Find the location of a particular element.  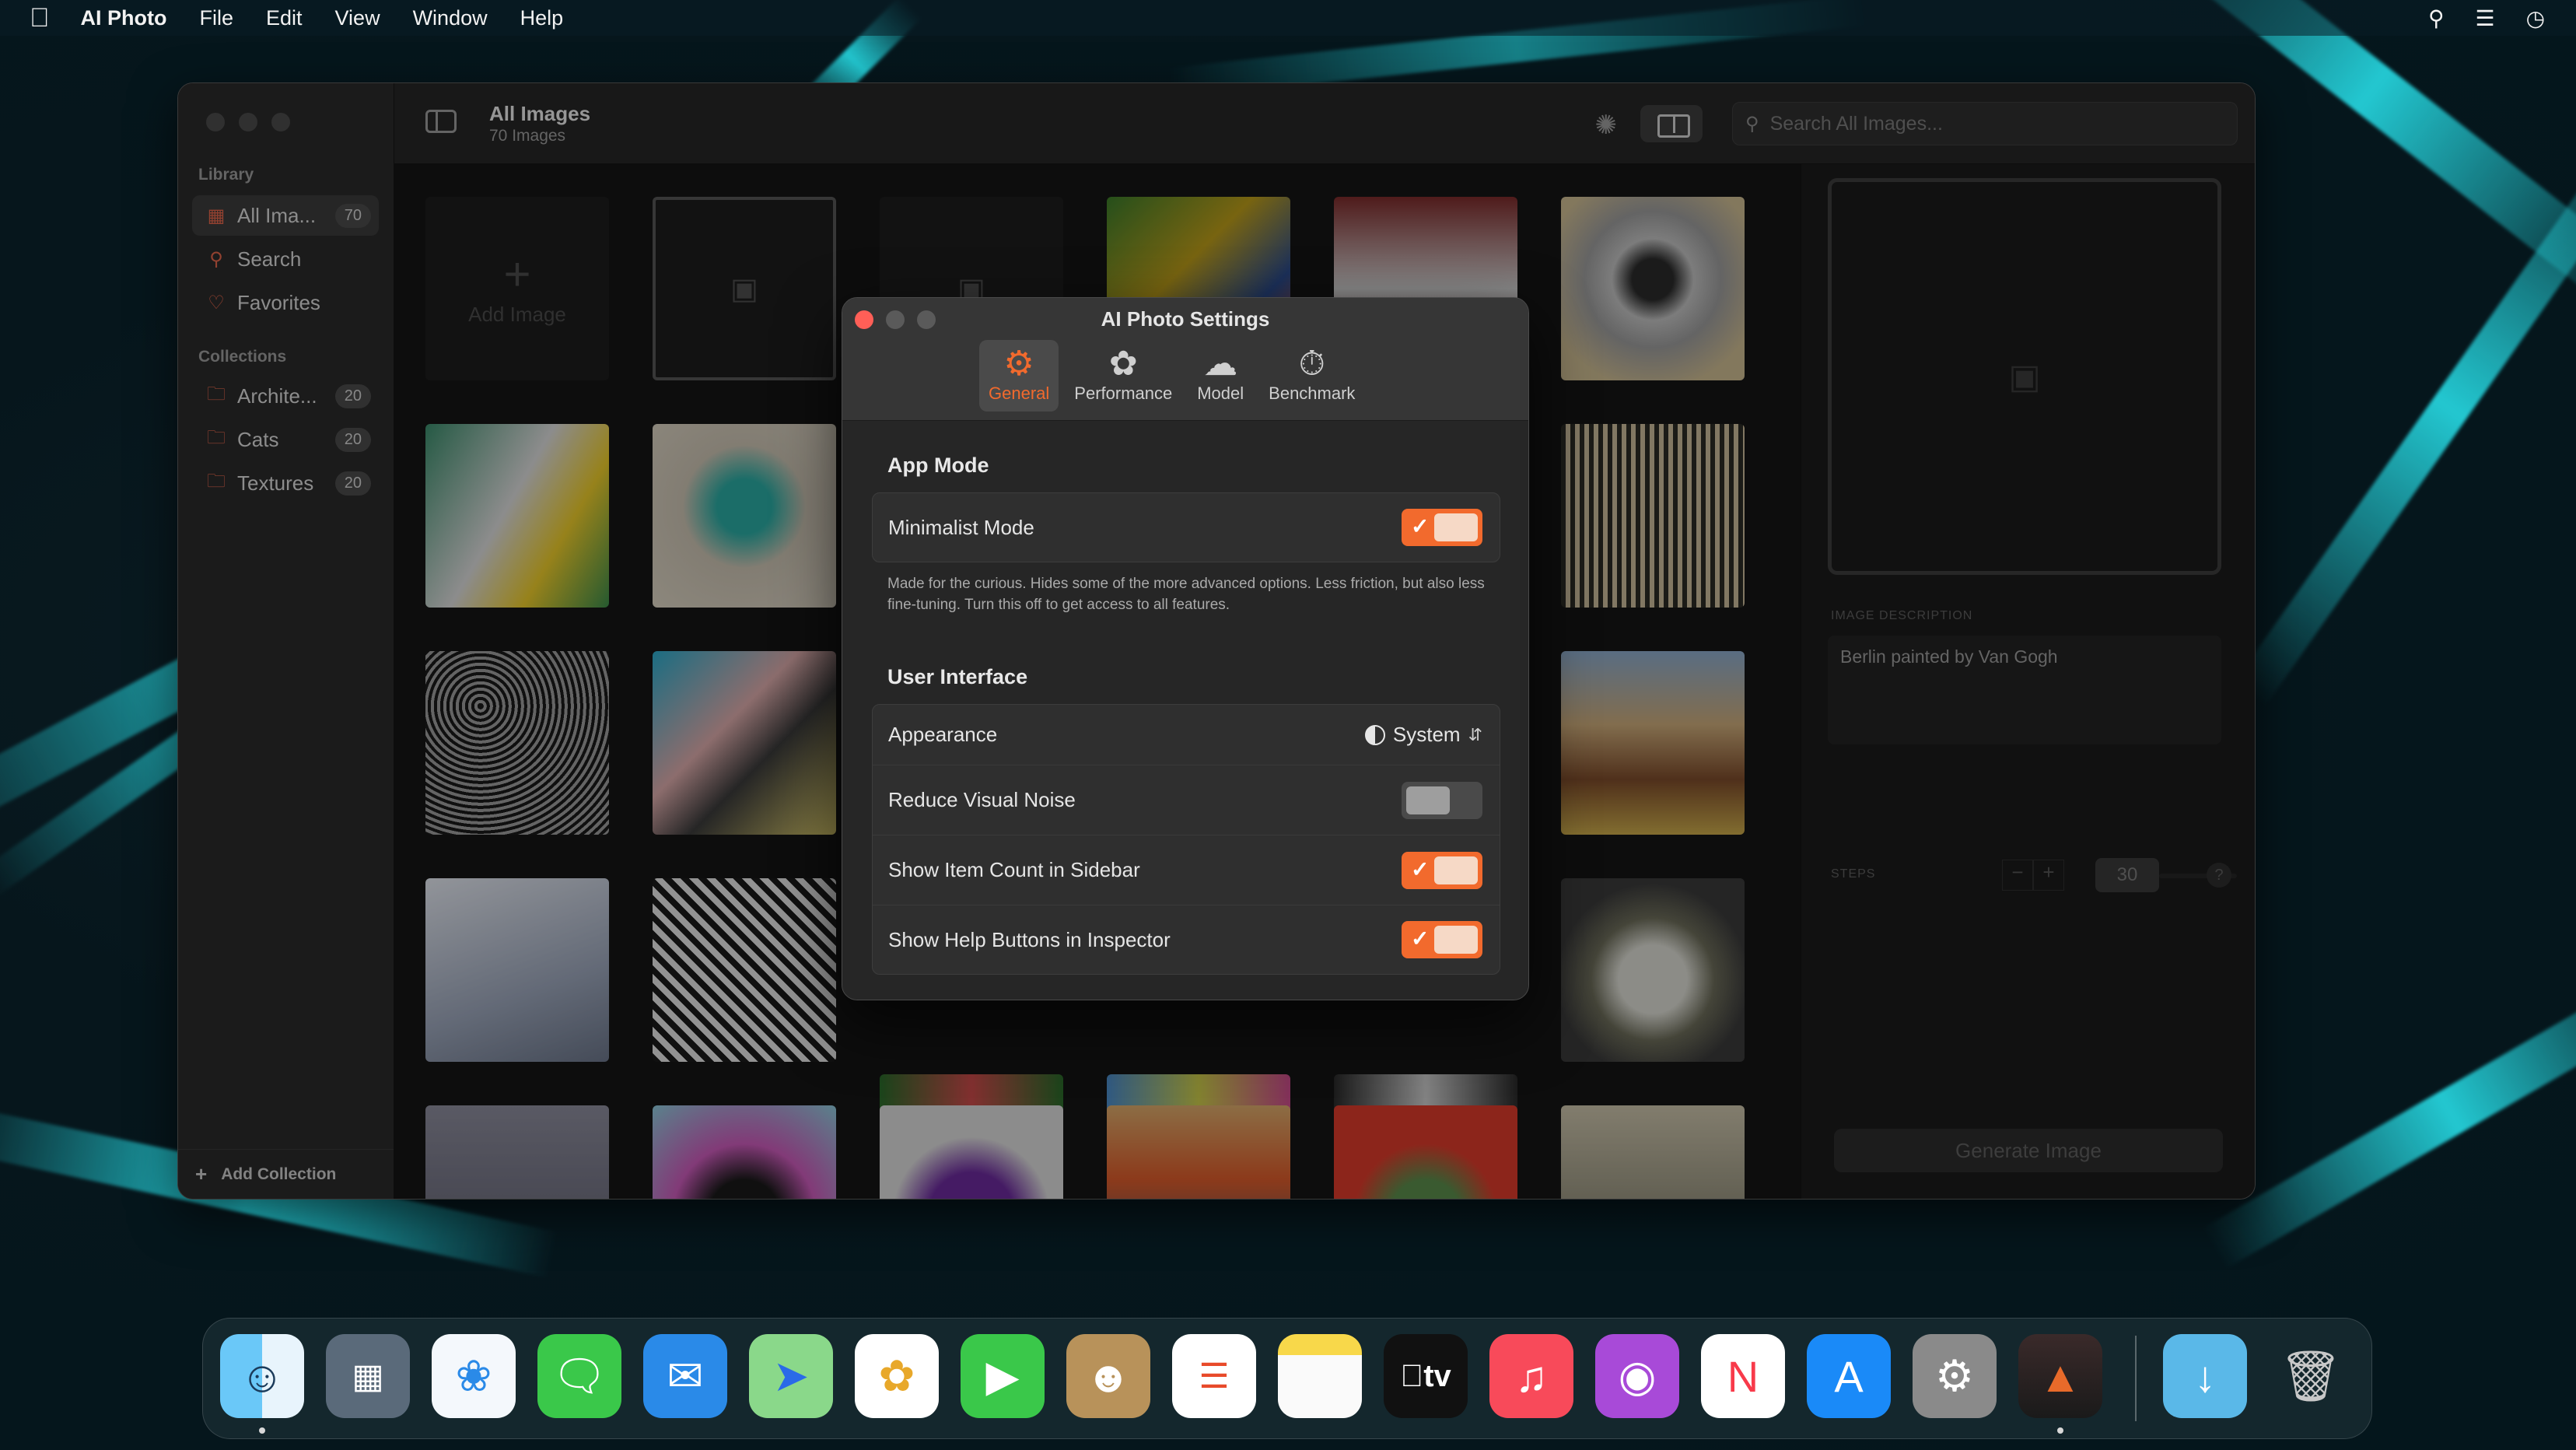

add-image-tile: + Add Image is located at coordinates (517, 288).